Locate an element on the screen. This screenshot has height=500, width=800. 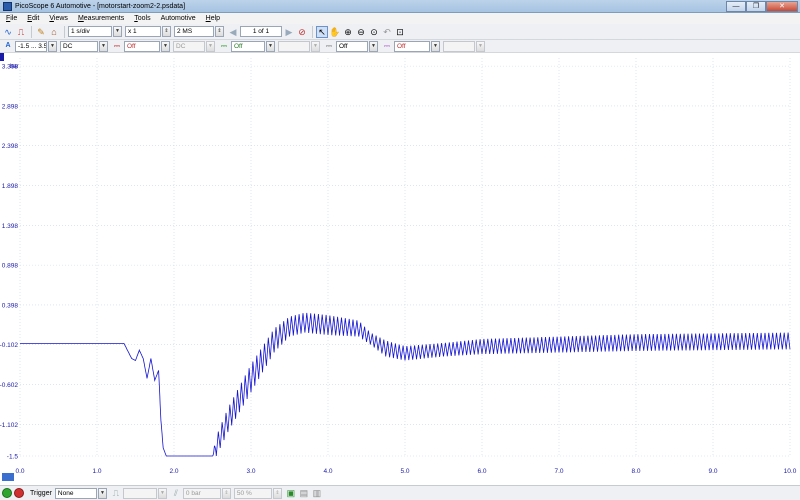
channel-d-range-select is located at coordinates (459, 46).